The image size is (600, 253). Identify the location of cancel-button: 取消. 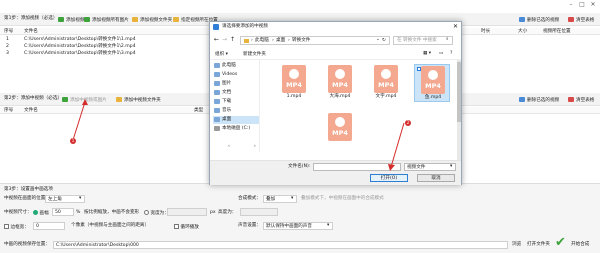
(436, 178).